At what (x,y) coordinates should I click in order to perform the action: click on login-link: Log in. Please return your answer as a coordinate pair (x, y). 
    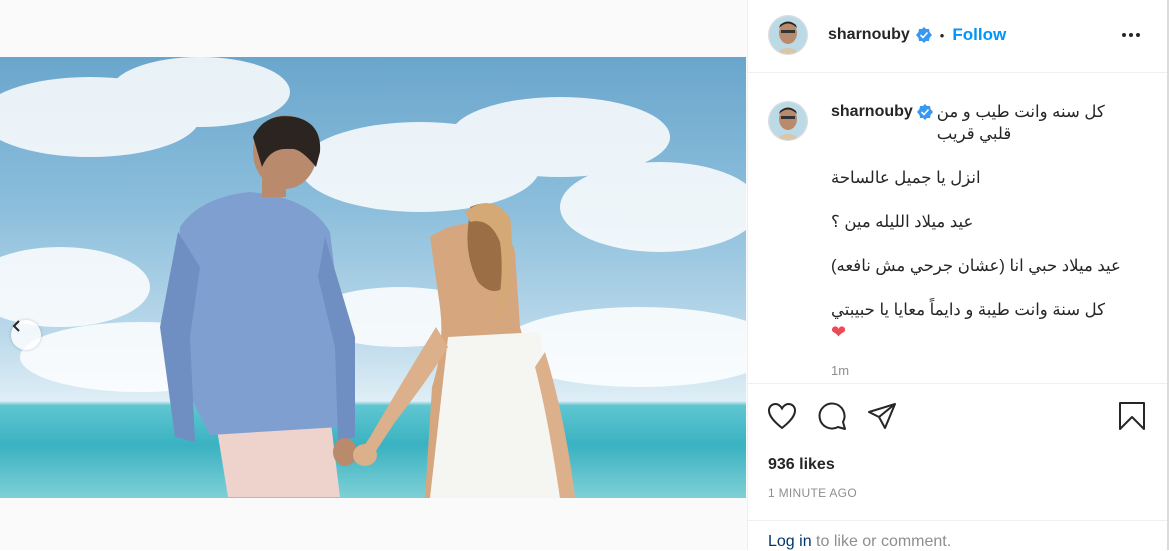
    Looking at the image, I should click on (790, 541).